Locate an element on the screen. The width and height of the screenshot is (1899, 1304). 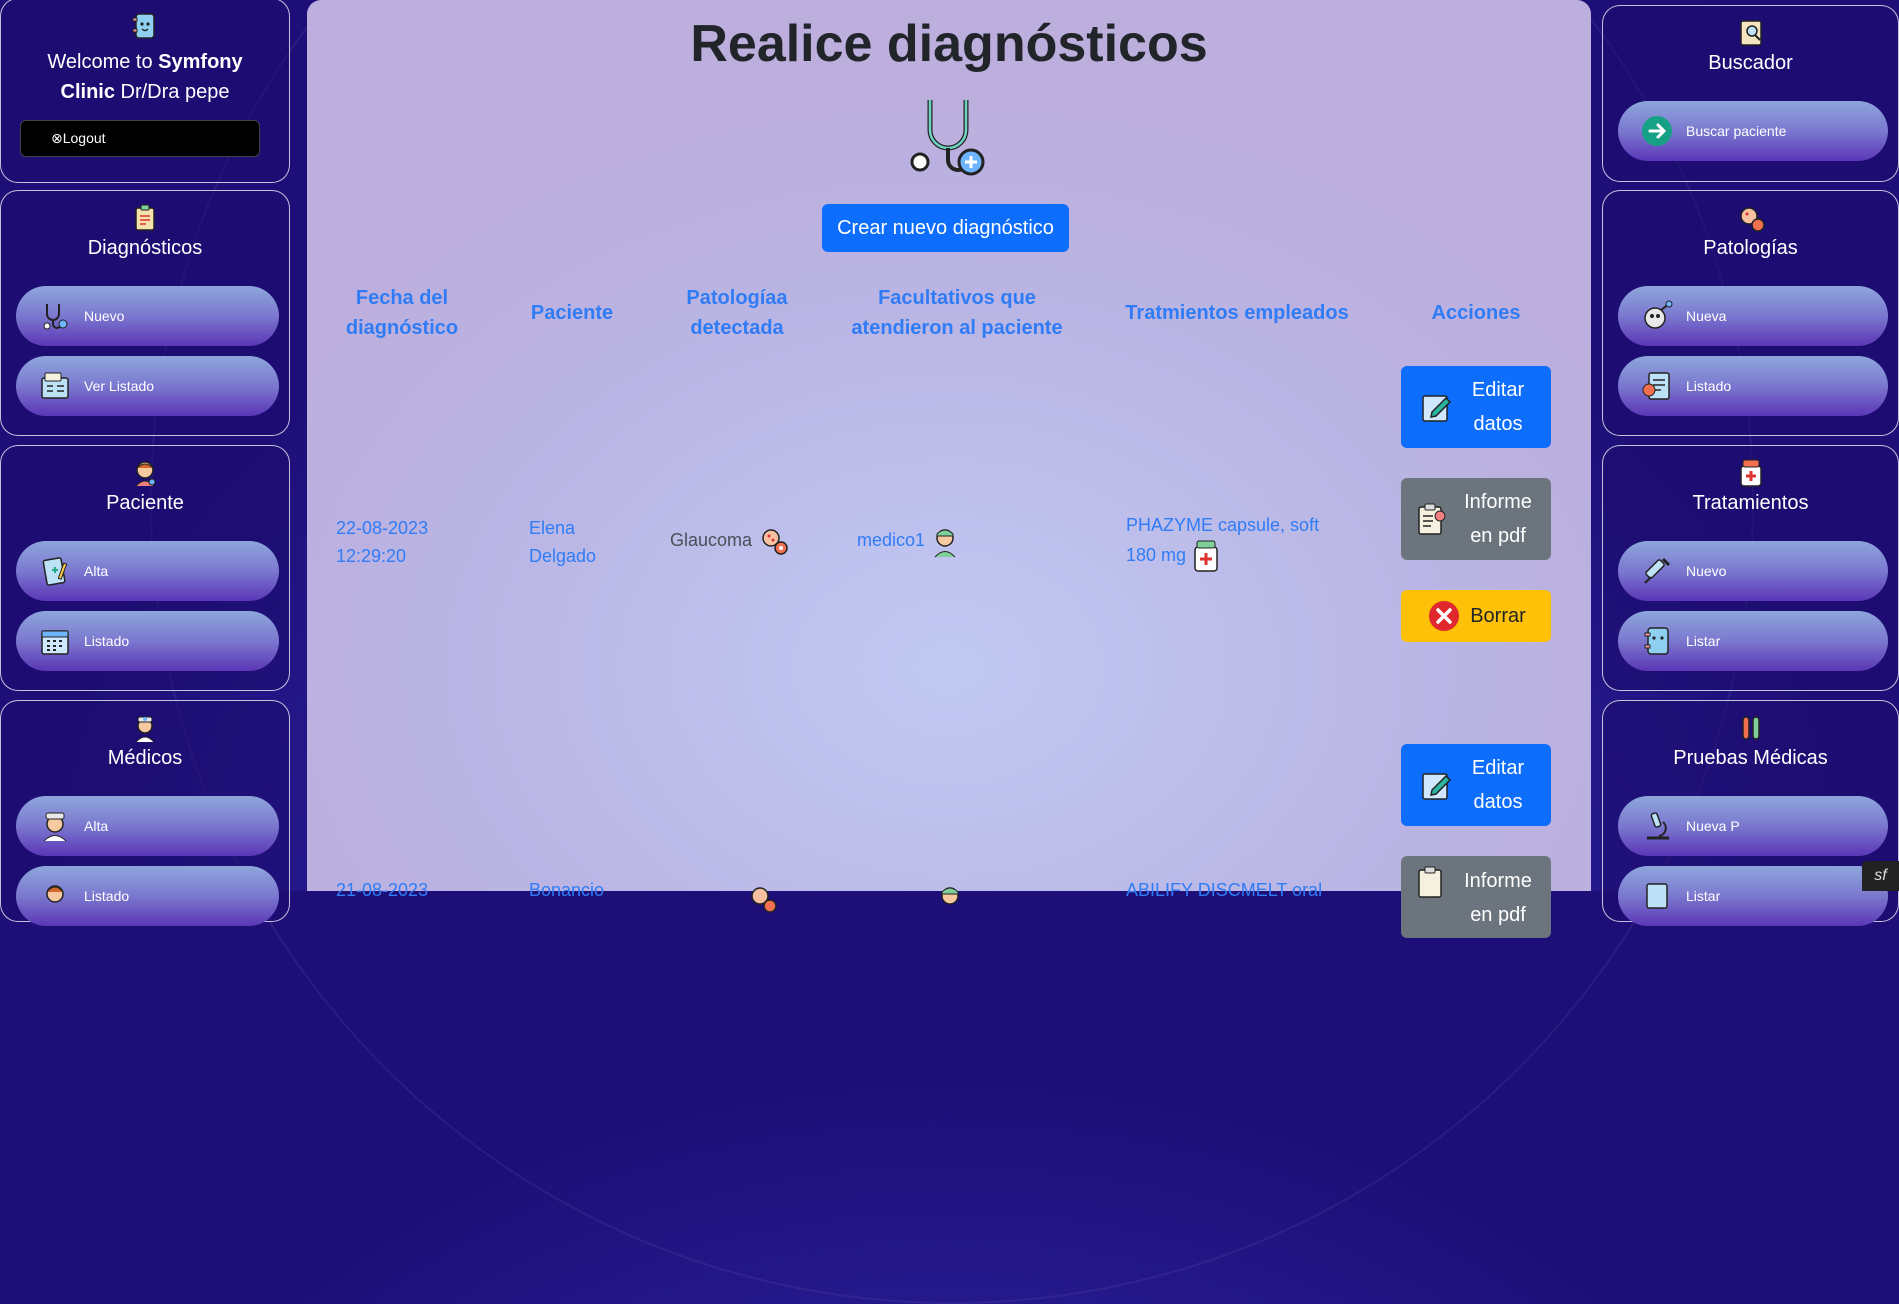
card-title: Paciente is located at coordinates (145, 503).